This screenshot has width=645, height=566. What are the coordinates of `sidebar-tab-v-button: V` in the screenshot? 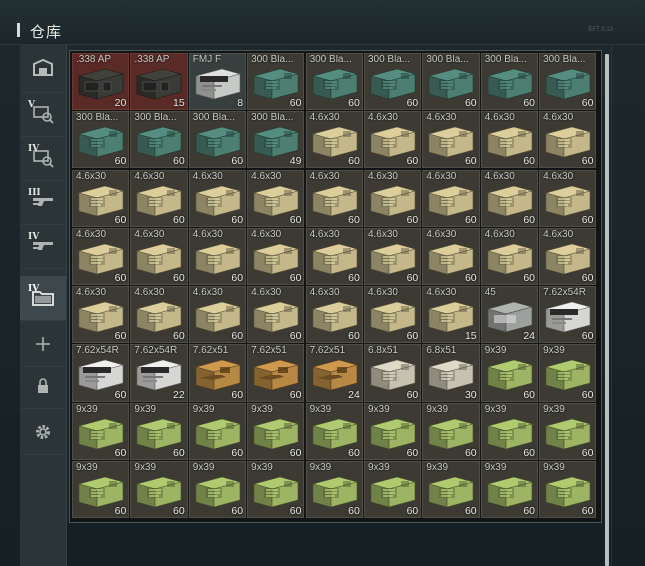 It's located at (43, 114).